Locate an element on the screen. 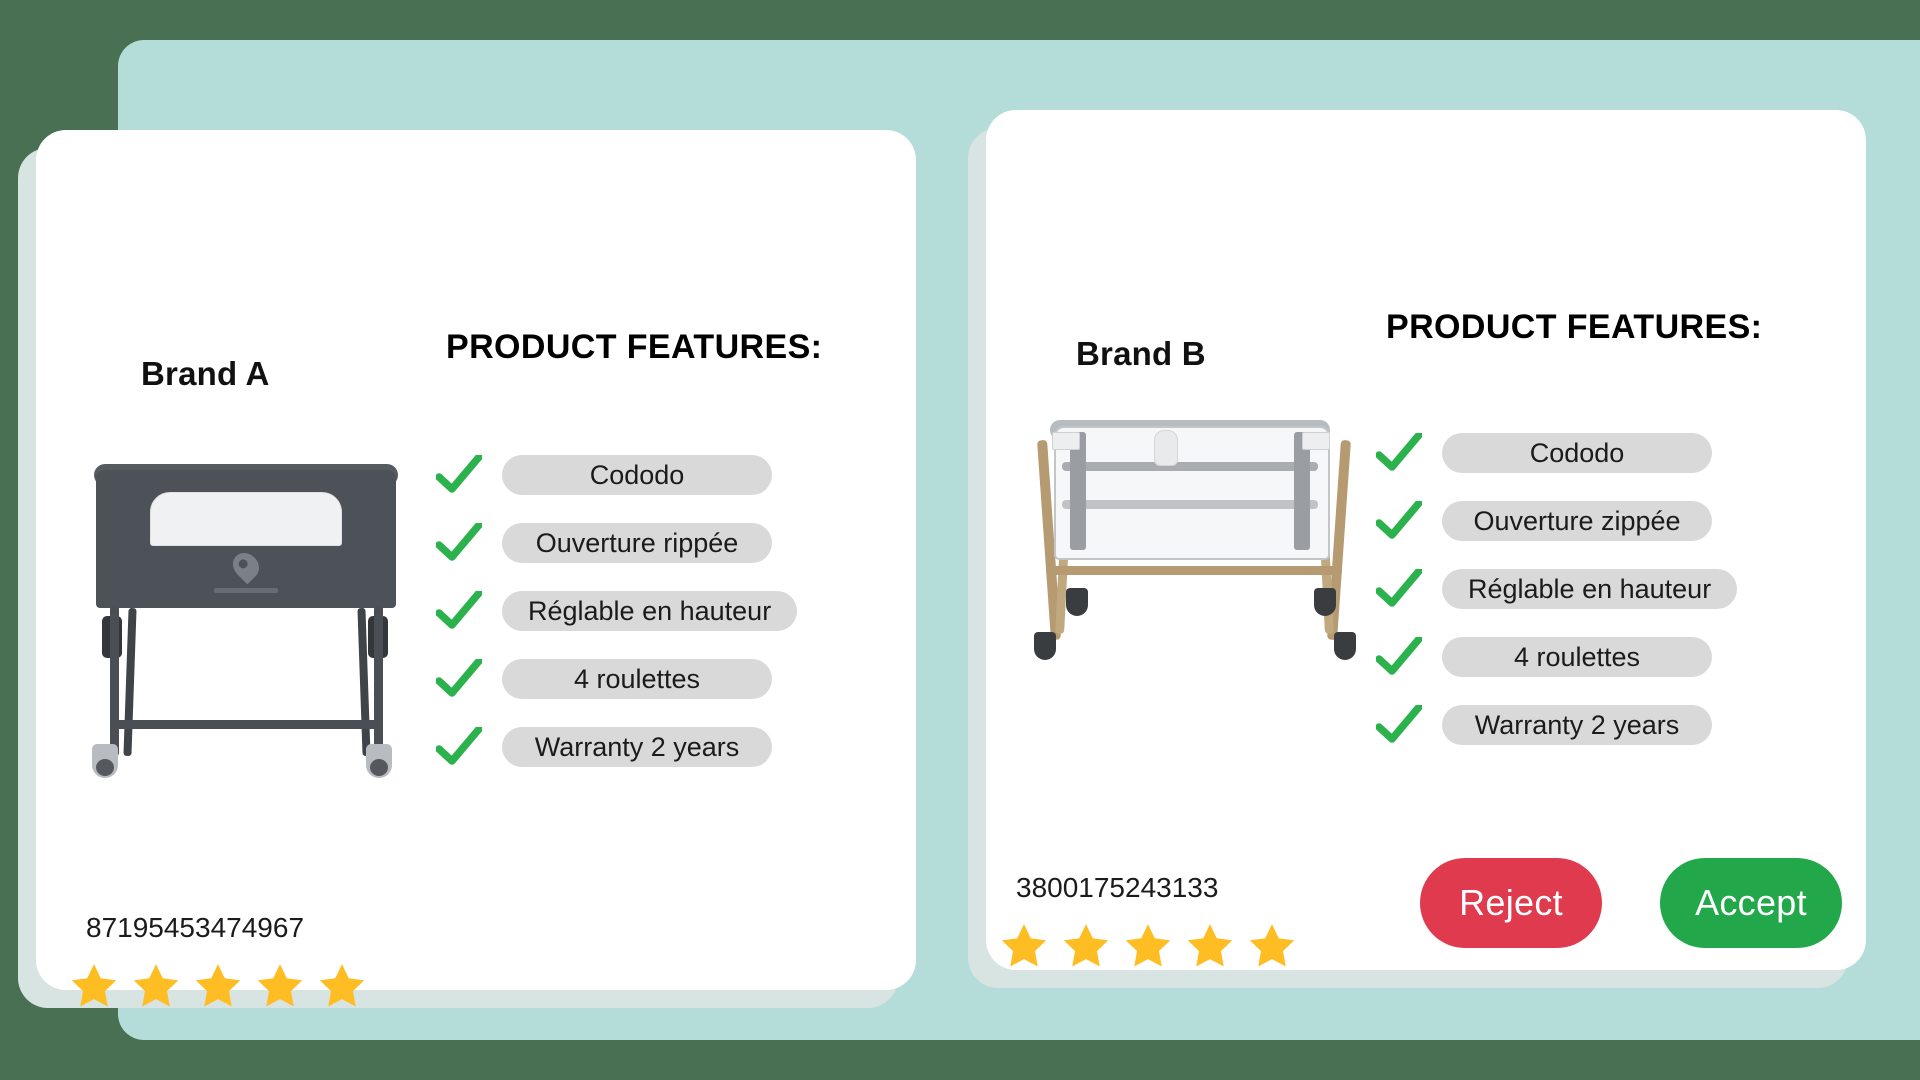 The height and width of the screenshot is (1080, 1920). accept-button: Accept is located at coordinates (1751, 903).